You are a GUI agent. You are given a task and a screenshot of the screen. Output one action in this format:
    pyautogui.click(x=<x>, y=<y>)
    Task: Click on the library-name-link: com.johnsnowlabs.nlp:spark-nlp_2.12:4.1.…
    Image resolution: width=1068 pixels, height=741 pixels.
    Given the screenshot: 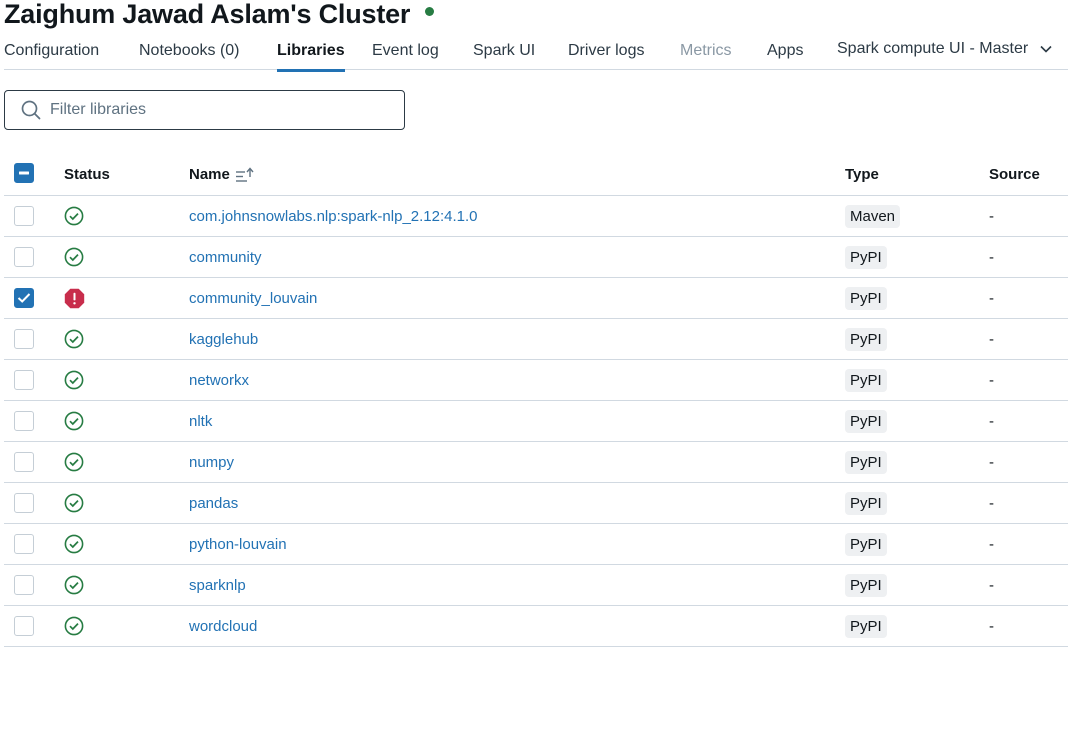 What is the action you would take?
    pyautogui.click(x=333, y=216)
    